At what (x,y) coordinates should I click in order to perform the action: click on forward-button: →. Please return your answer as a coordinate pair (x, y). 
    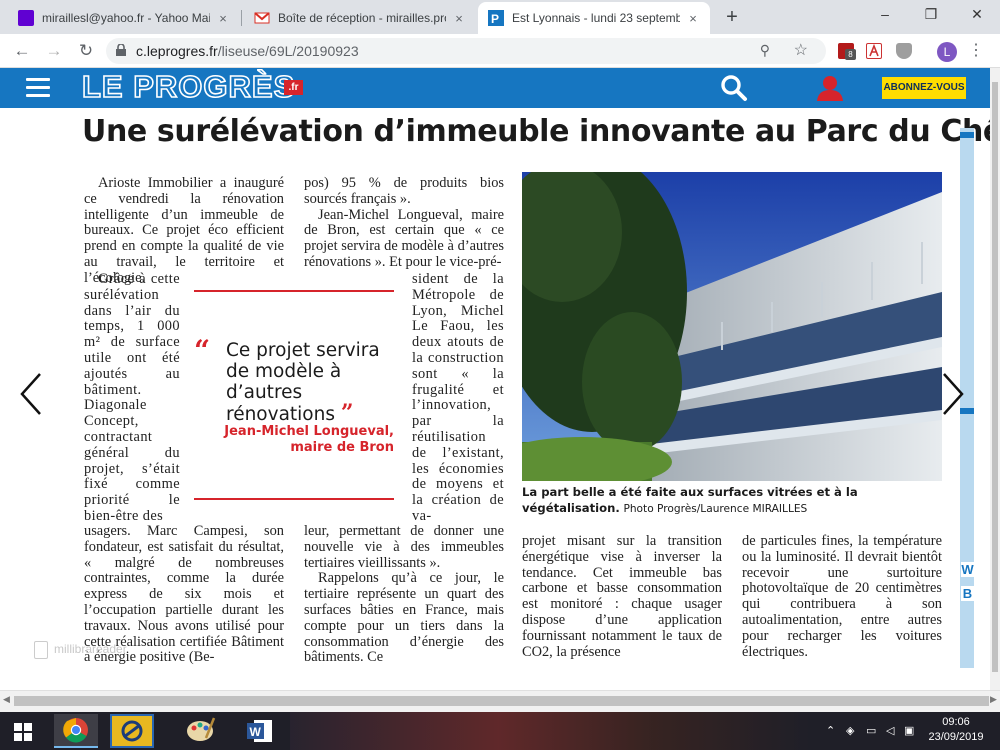
    Looking at the image, I should click on (54, 51).